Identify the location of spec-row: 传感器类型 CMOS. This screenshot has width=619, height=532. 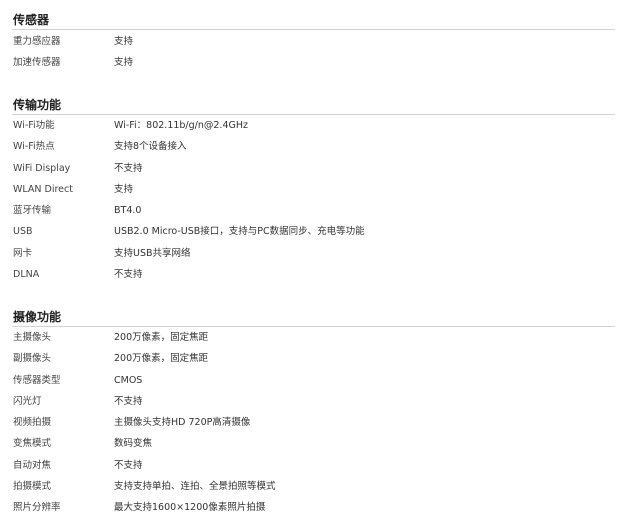
(309, 380).